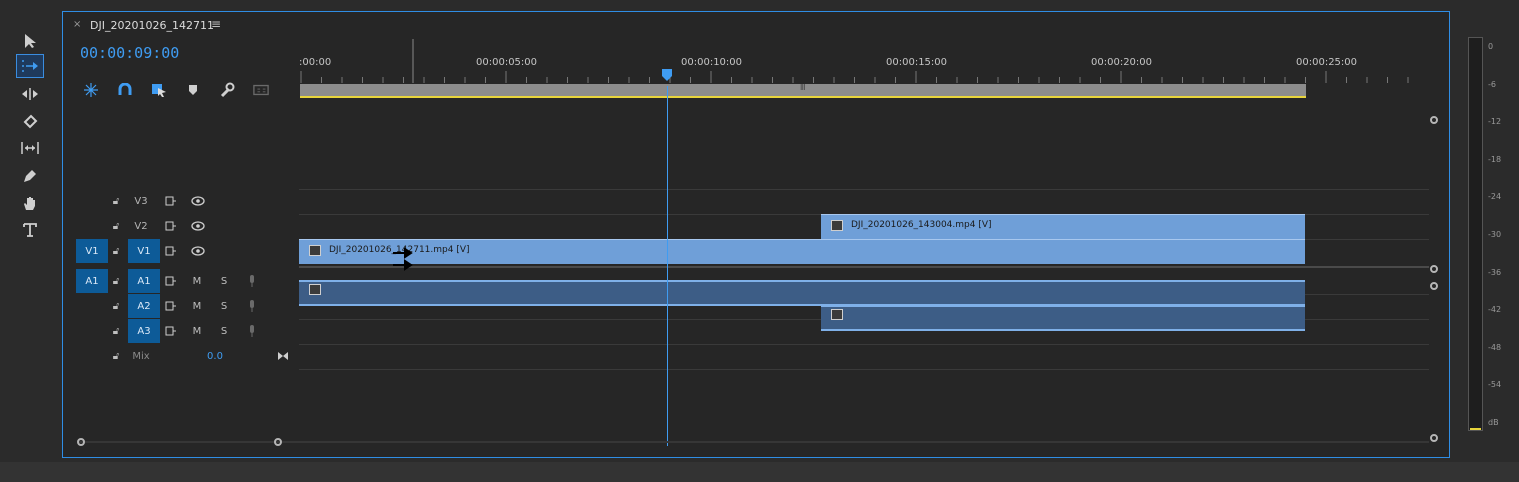  I want to click on track-name: V2, so click(141, 226).